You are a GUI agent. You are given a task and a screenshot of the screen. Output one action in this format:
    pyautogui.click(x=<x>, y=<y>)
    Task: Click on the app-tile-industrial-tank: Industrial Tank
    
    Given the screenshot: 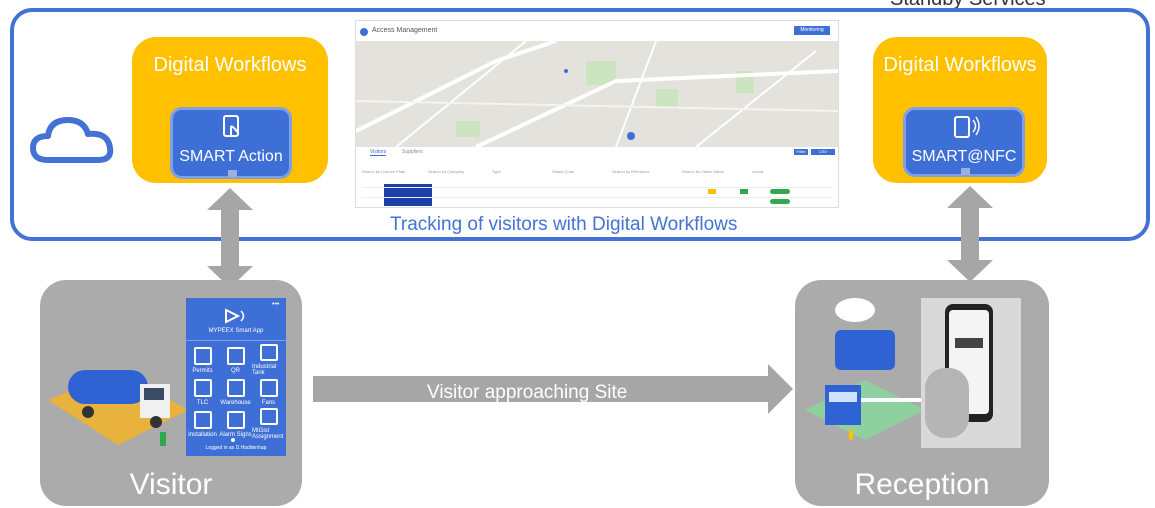 What is the action you would take?
    pyautogui.click(x=268, y=360)
    